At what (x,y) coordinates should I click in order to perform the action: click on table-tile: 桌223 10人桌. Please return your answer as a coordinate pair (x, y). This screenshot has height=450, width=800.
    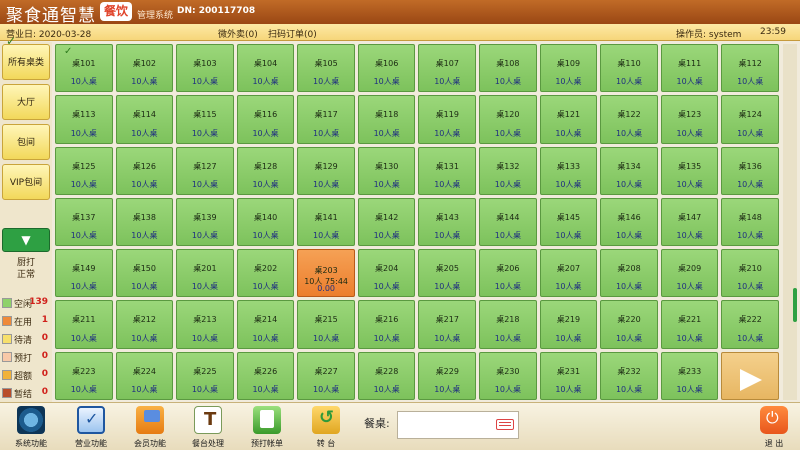
    Looking at the image, I should click on (84, 375).